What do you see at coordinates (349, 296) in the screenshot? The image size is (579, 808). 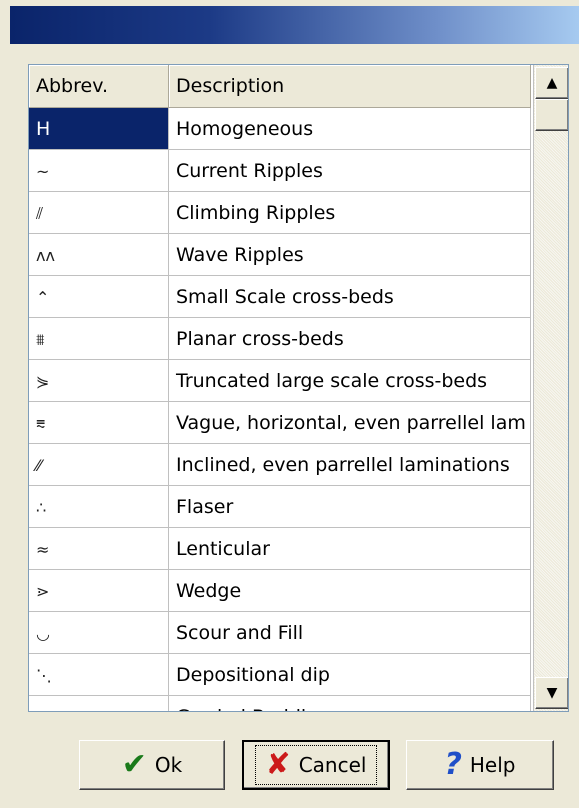 I see `description-cell: Small Scale cross-beds` at bounding box center [349, 296].